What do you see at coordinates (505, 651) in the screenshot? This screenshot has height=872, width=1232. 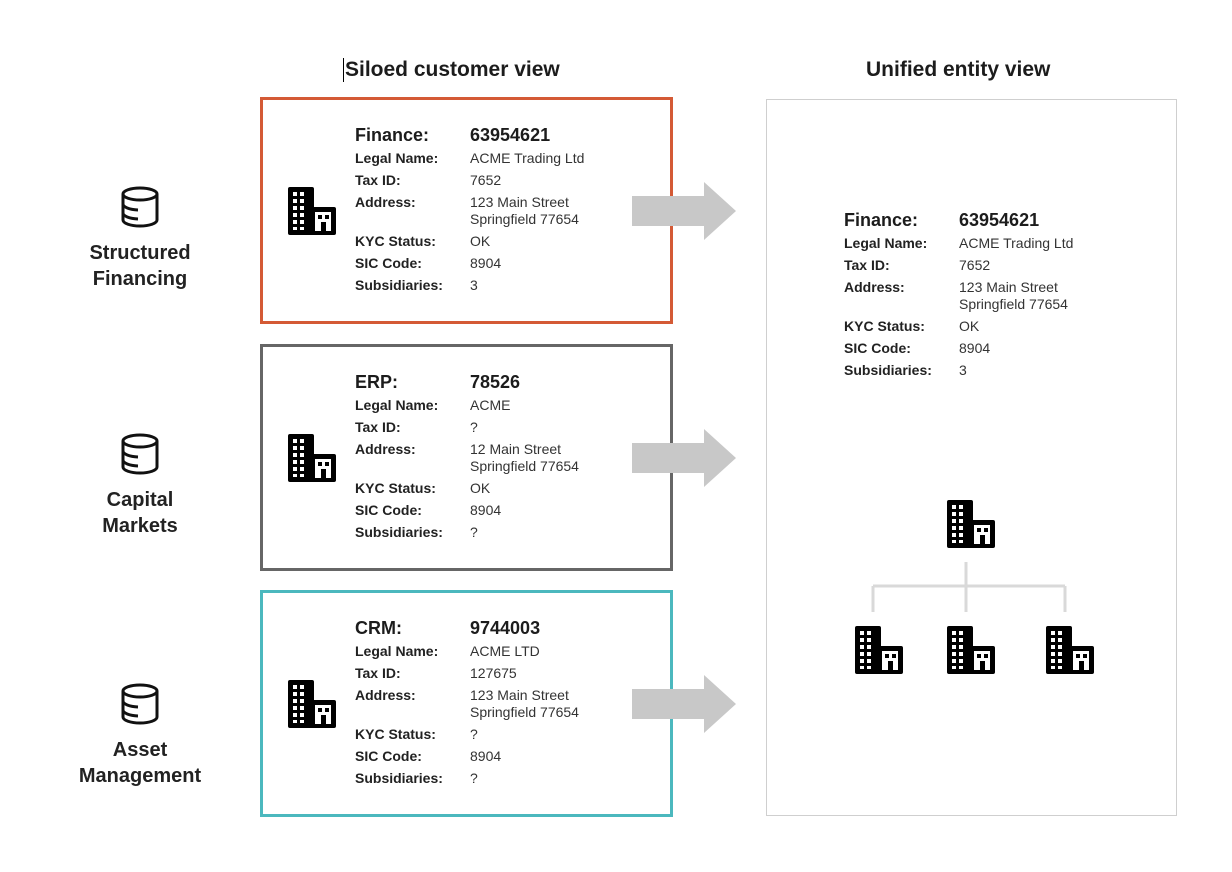 I see `legal-name-value: ACME LTD` at bounding box center [505, 651].